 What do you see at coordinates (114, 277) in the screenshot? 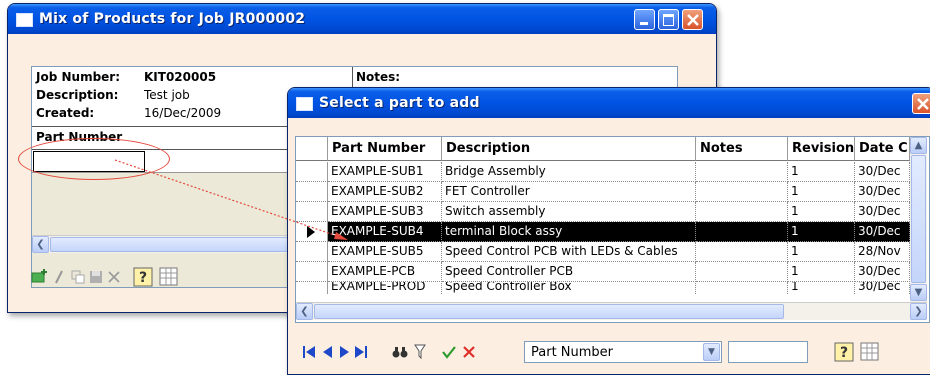
I see `delete-icon` at bounding box center [114, 277].